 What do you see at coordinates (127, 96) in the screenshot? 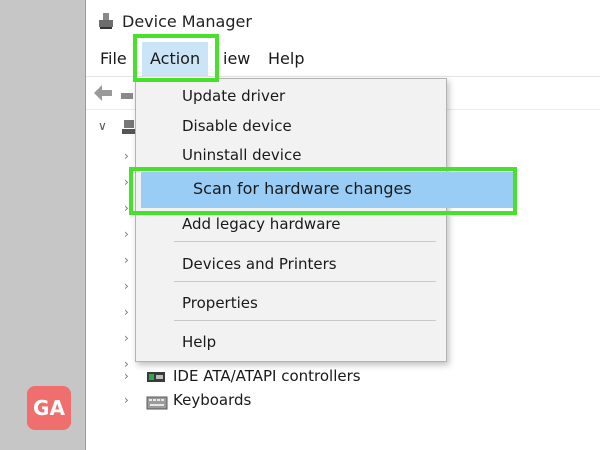
I see `toolbar-device-icon` at bounding box center [127, 96].